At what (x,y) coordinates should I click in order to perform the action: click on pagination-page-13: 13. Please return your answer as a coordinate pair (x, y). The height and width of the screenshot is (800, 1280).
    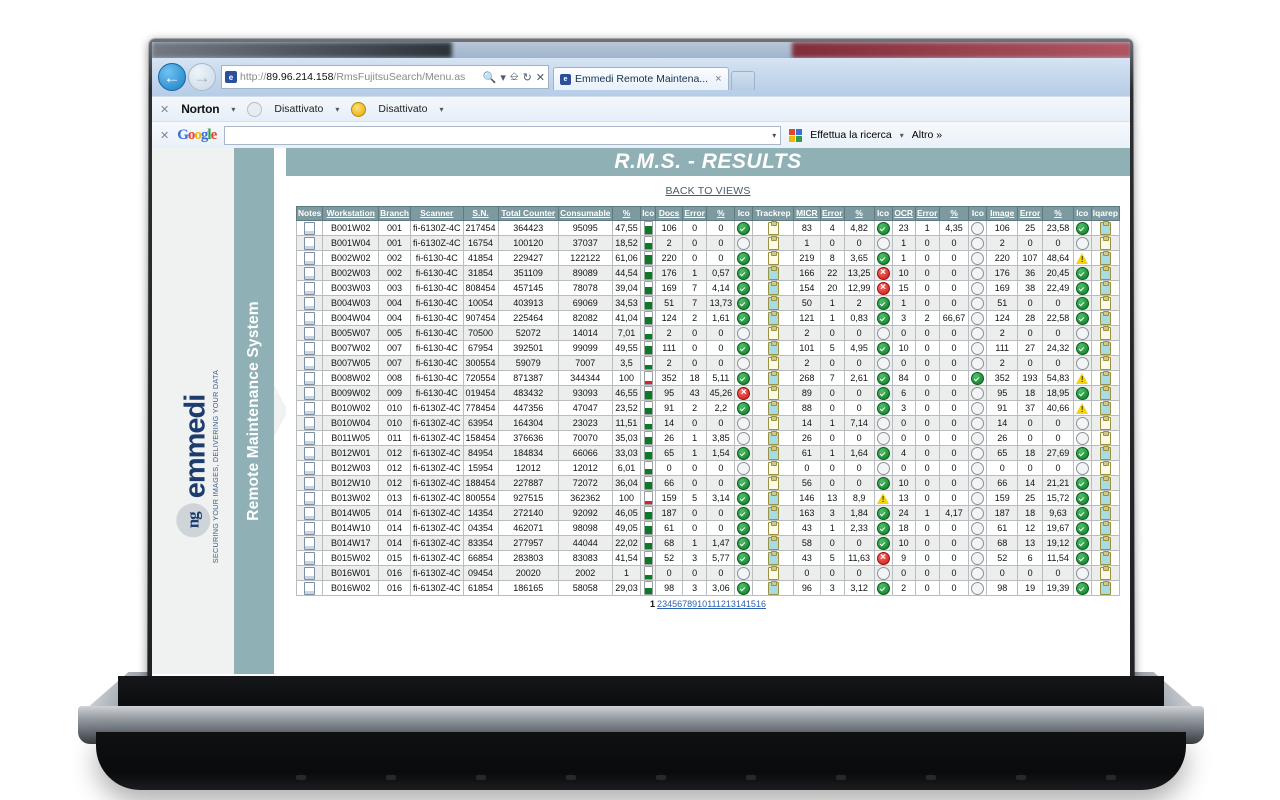
    Looking at the image, I should click on (731, 604).